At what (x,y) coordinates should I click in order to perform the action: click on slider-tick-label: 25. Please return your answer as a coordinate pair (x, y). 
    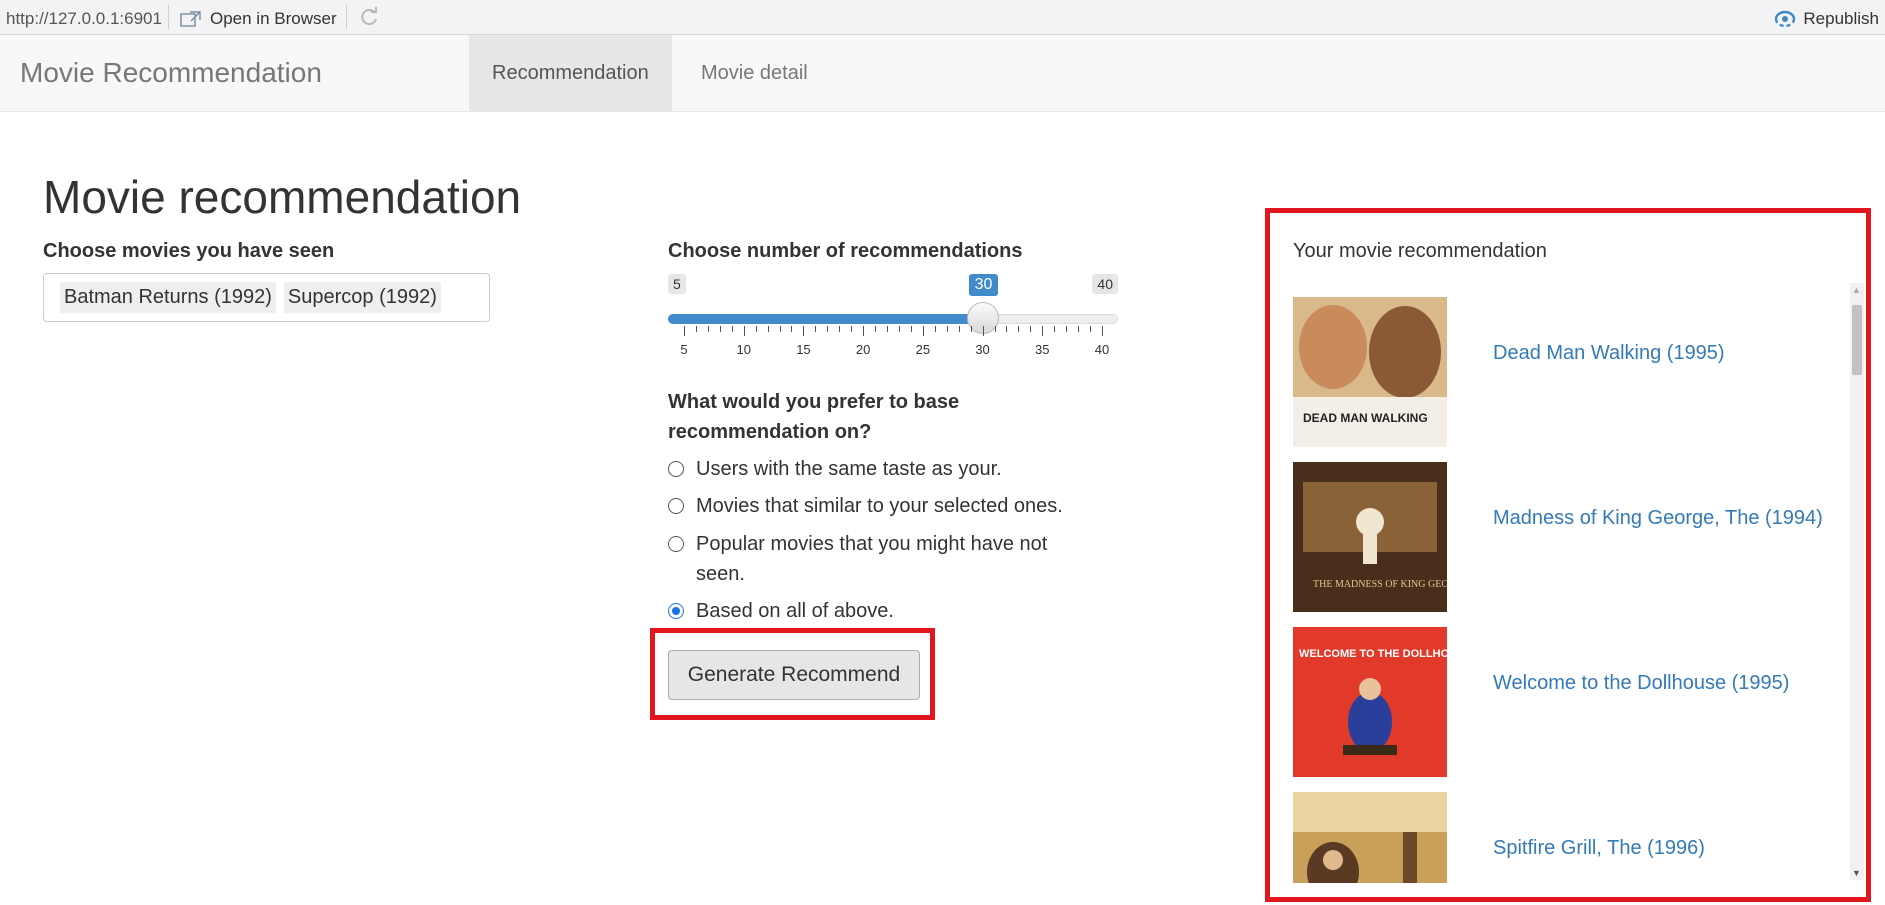
    Looking at the image, I should click on (923, 349).